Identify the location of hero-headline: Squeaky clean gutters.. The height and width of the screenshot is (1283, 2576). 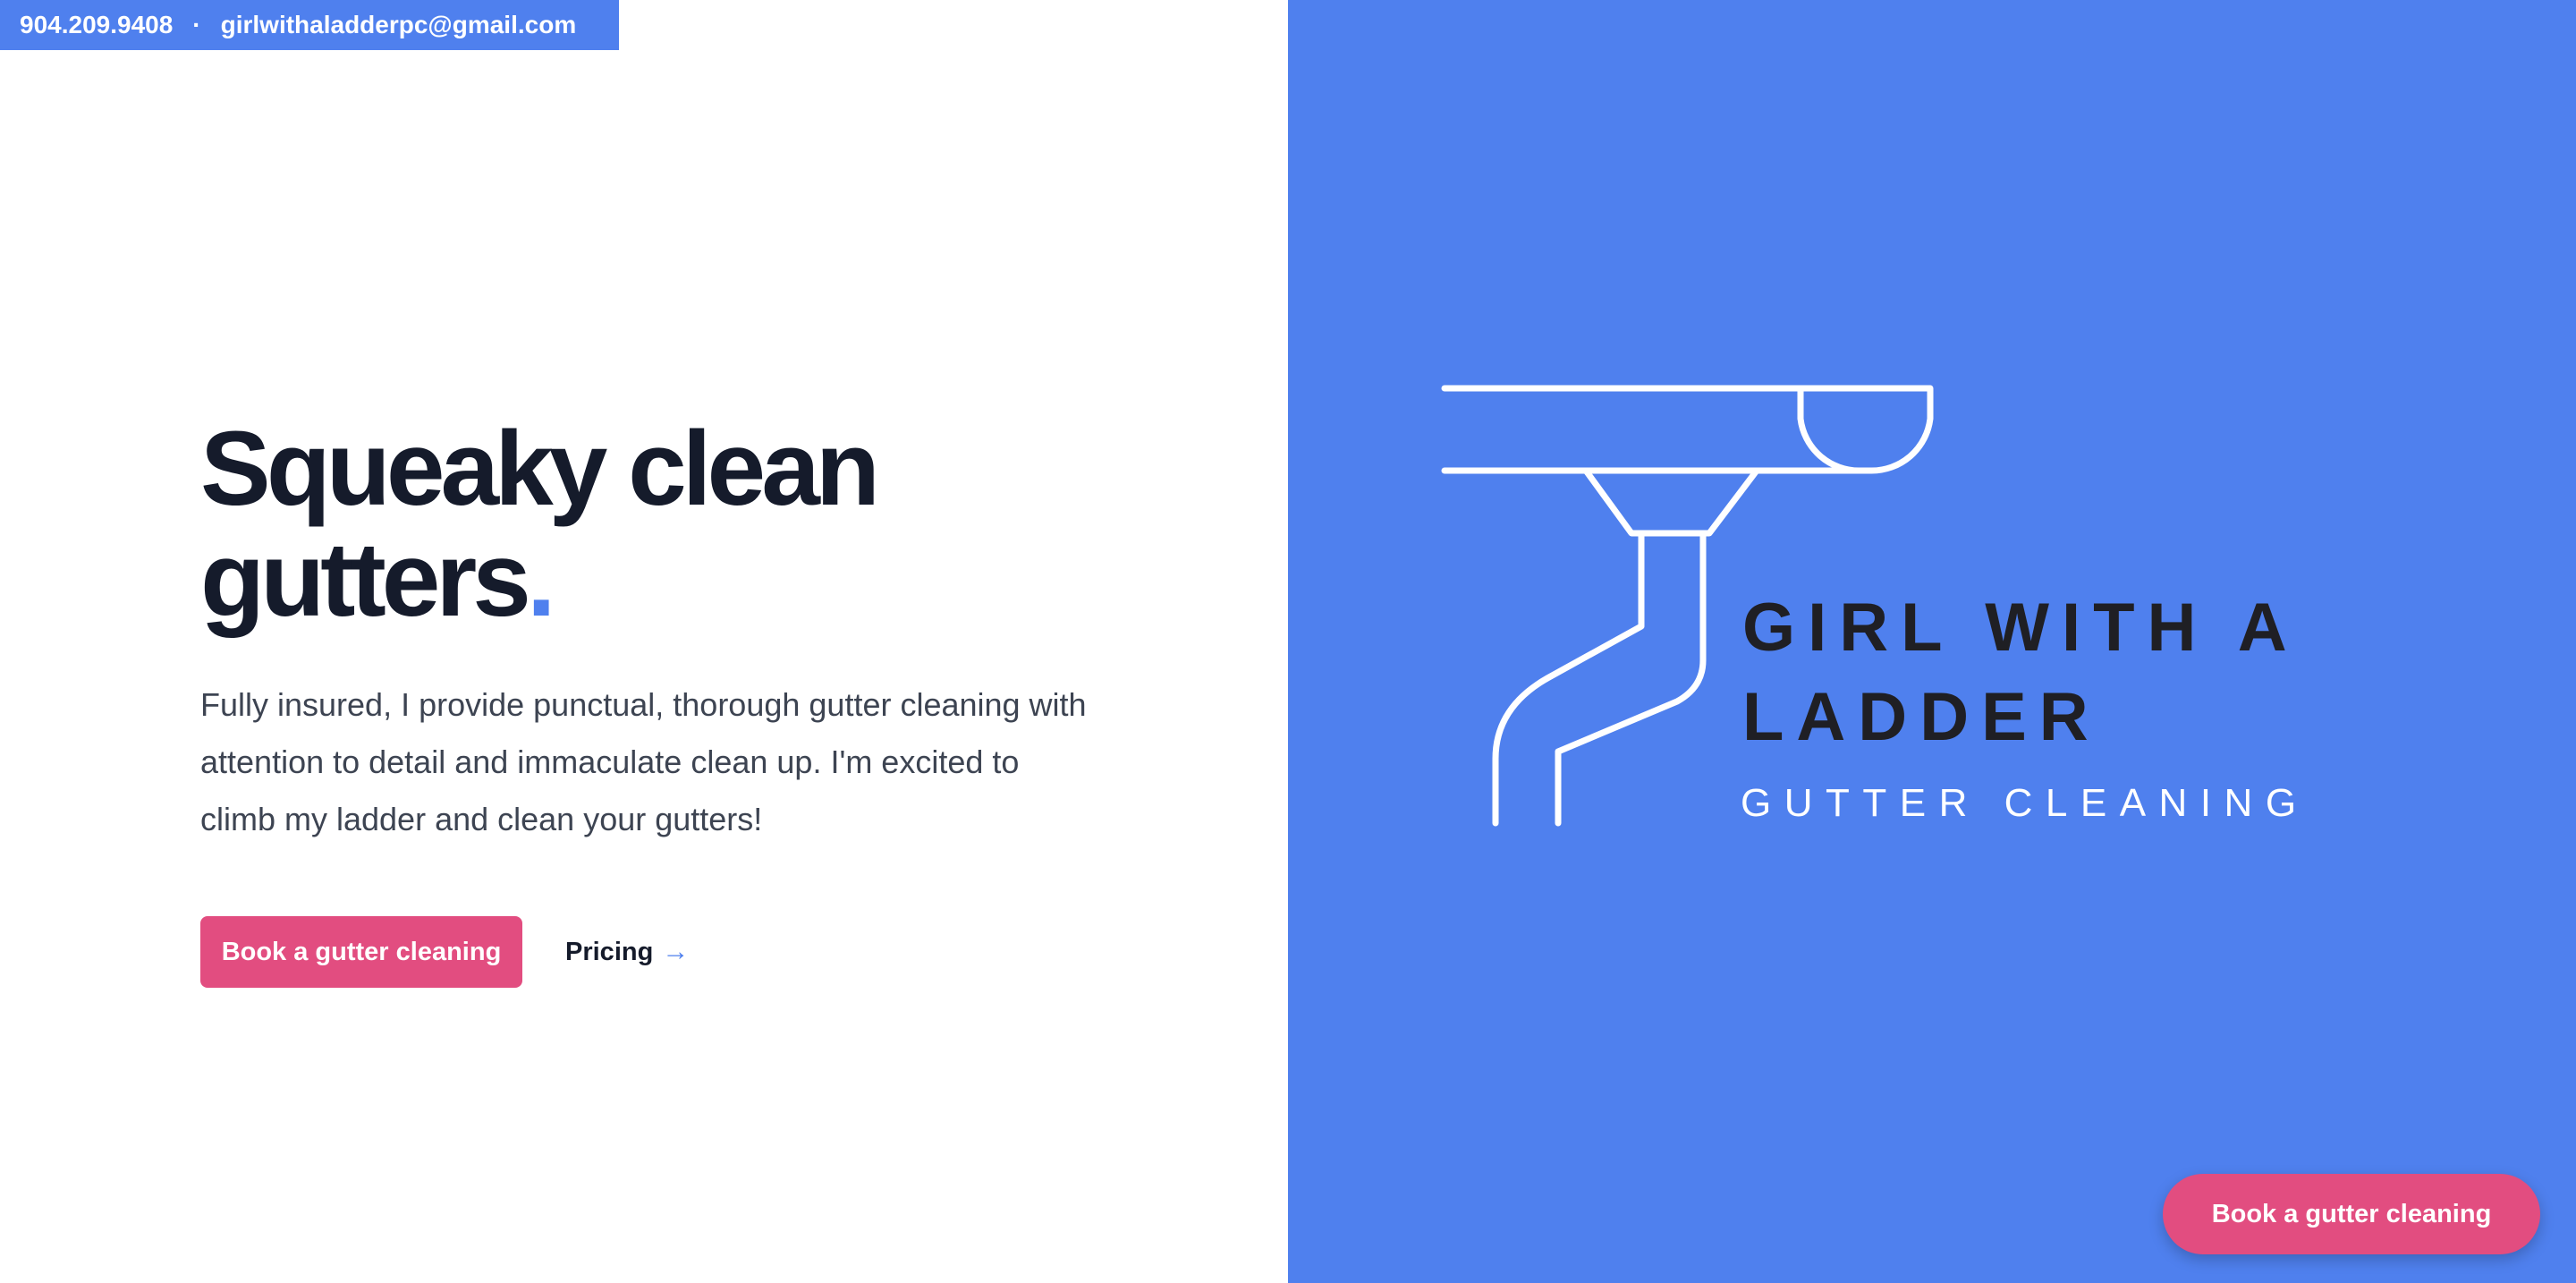
(540, 522).